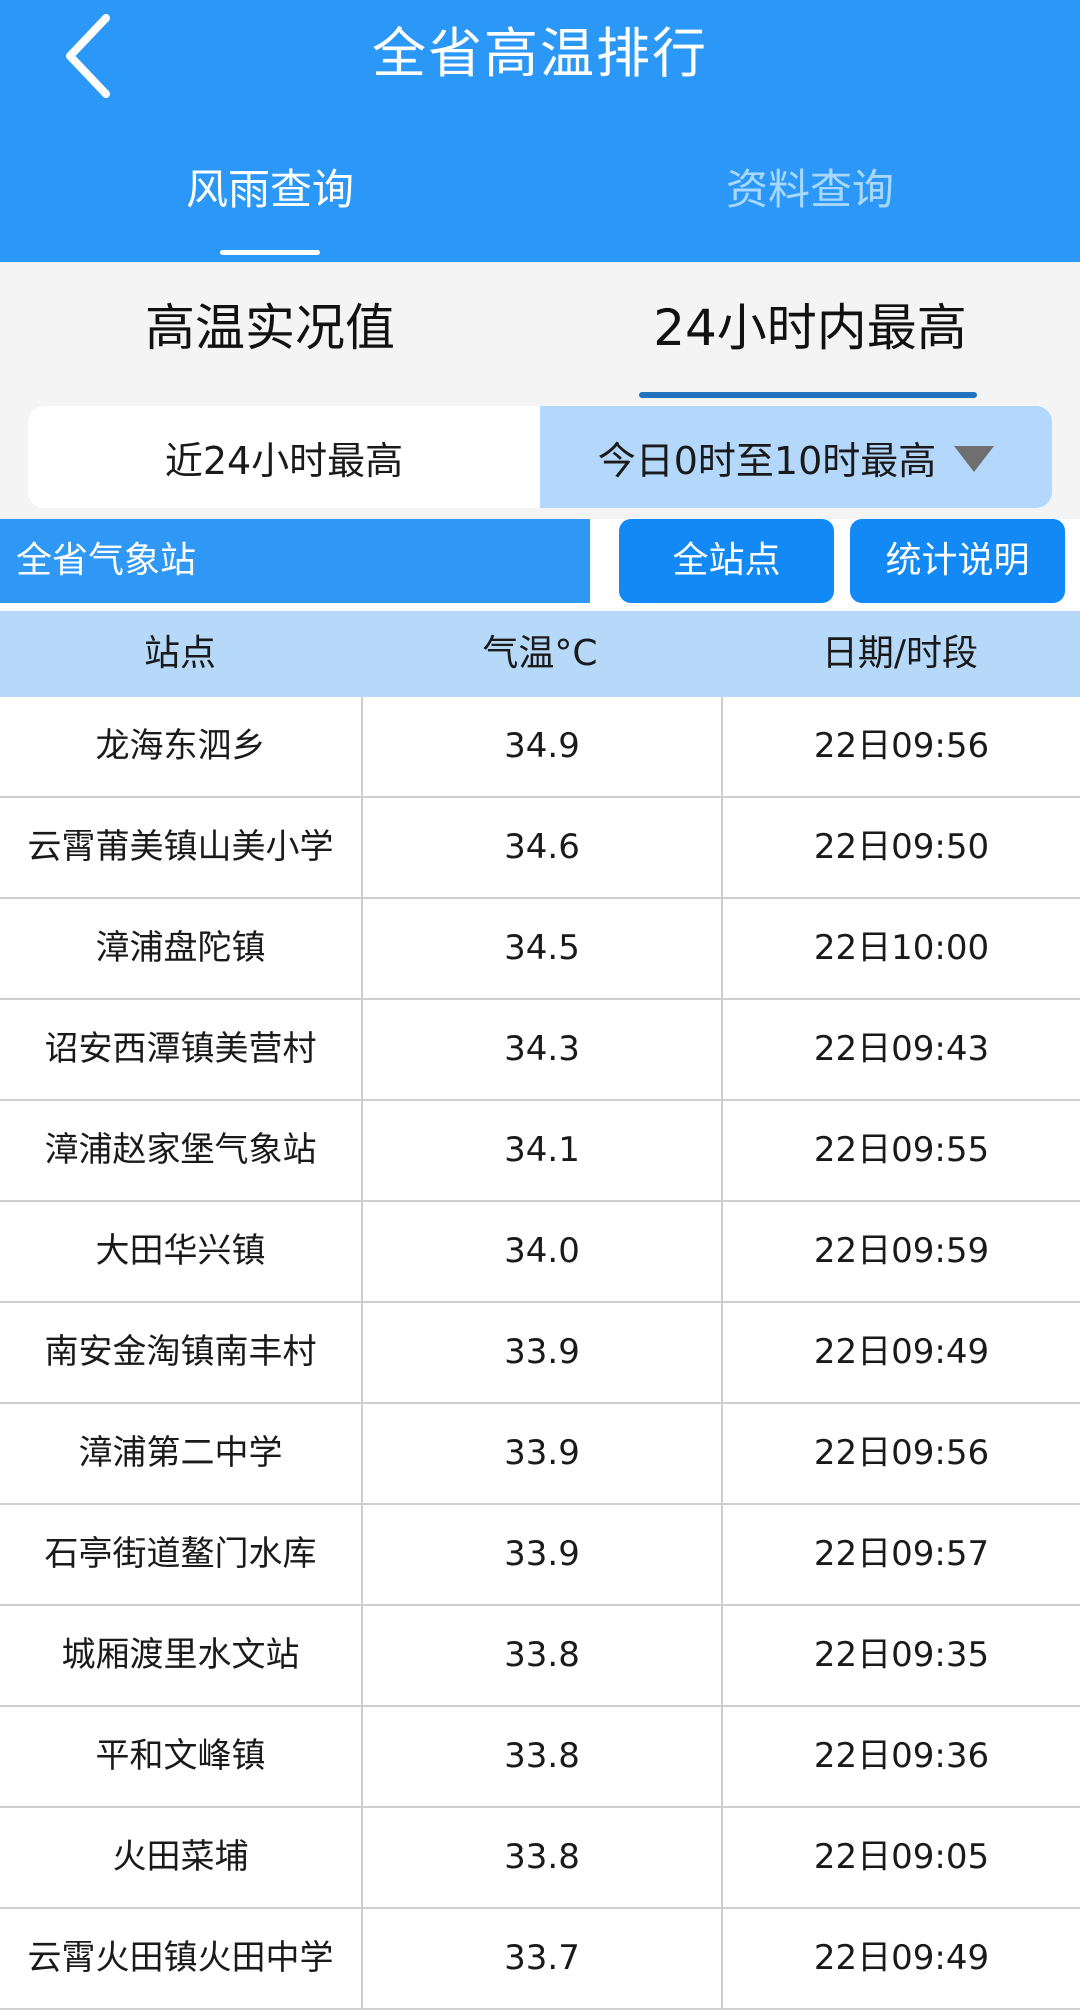 This screenshot has height=2010, width=1080. I want to click on temperature-cell: 34.9, so click(543, 746).